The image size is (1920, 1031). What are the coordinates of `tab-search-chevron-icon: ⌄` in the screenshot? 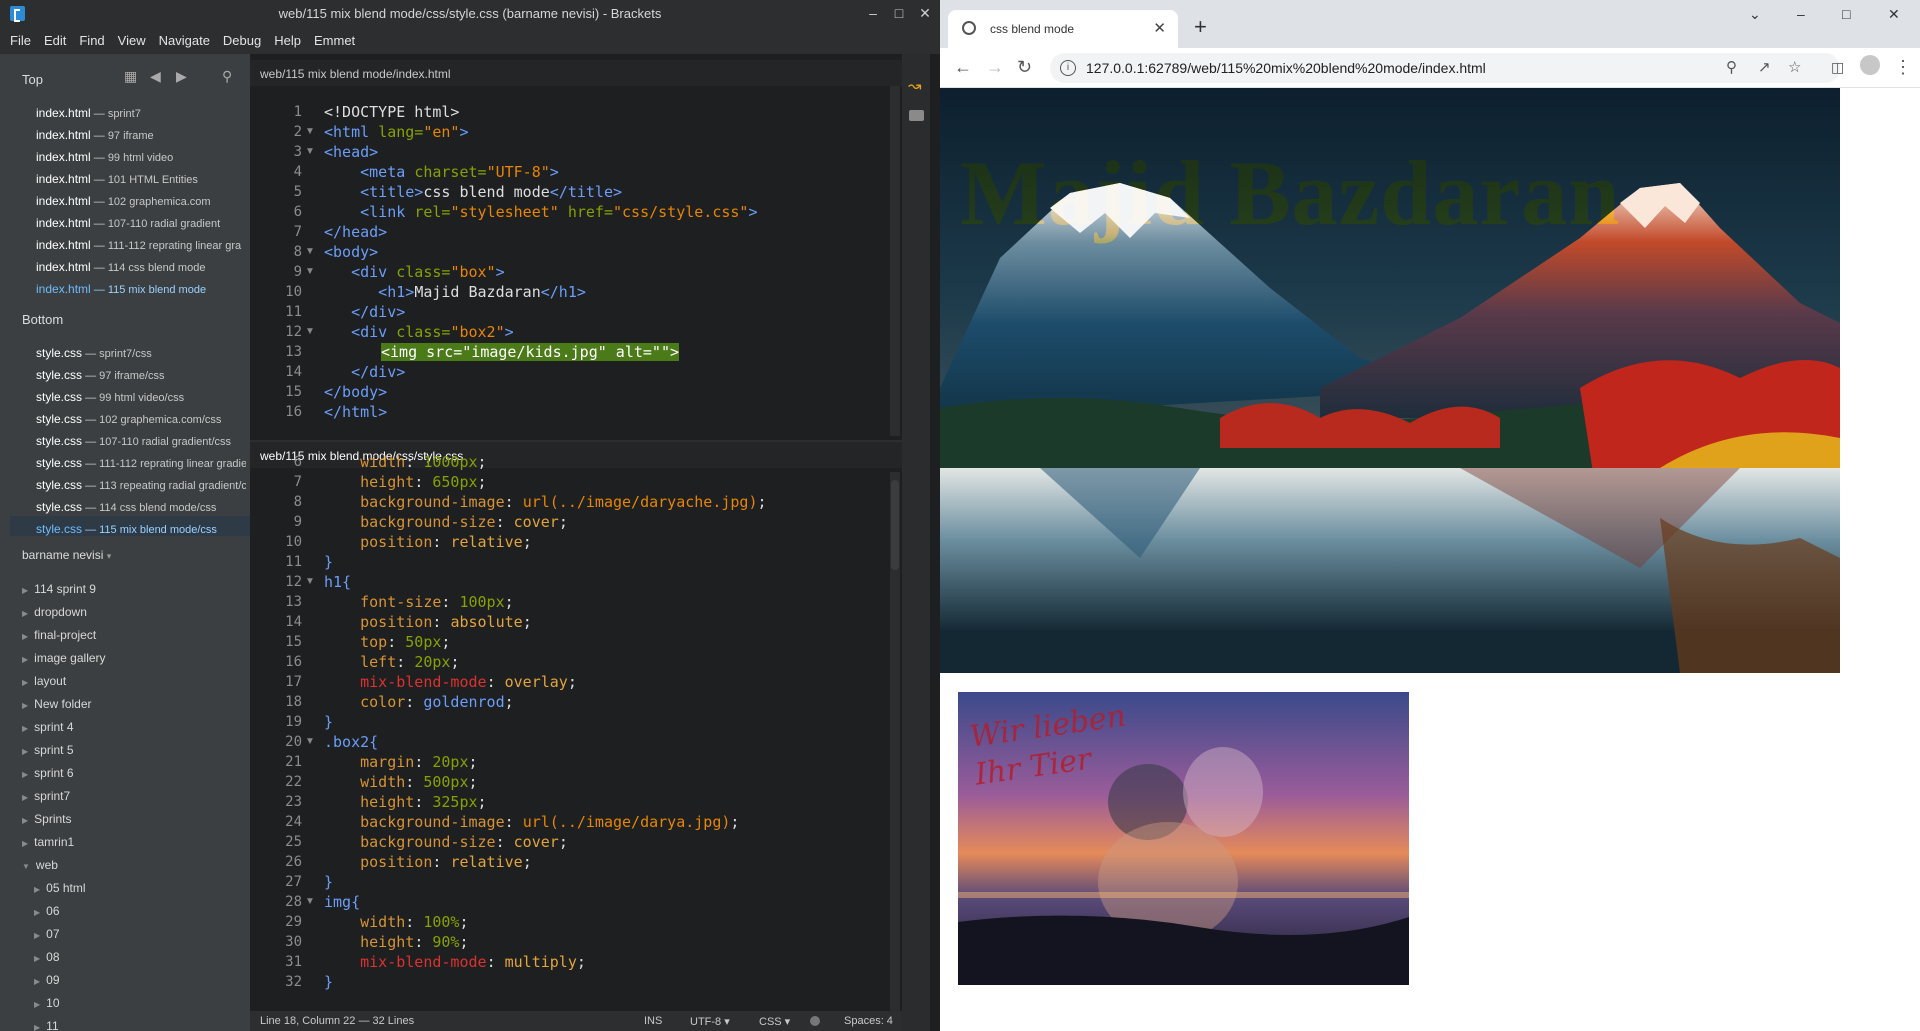 It's located at (1755, 14).